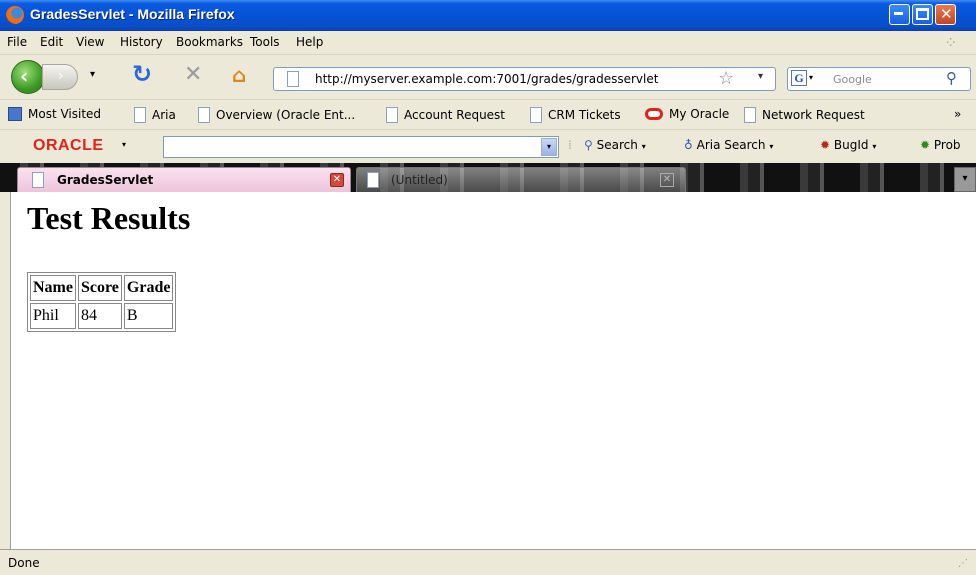  What do you see at coordinates (309, 42) in the screenshot?
I see `menu-help: Help` at bounding box center [309, 42].